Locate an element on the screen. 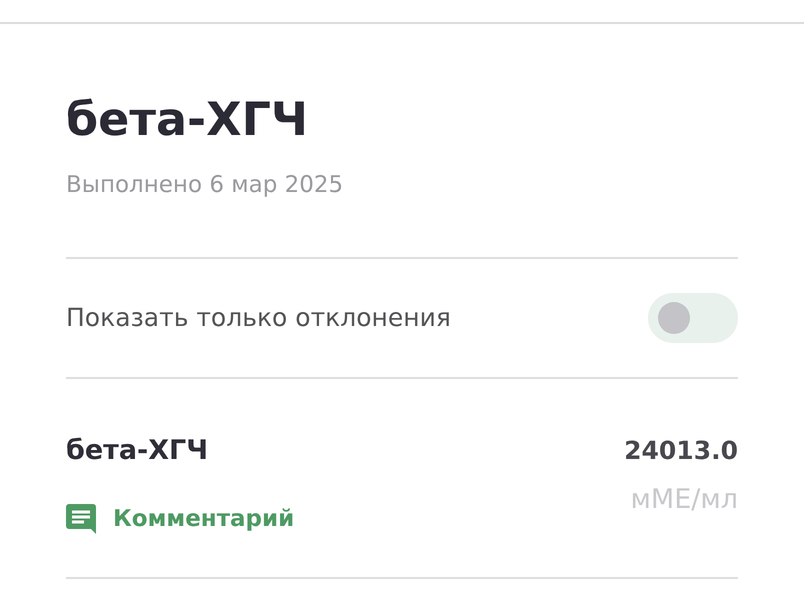 This screenshot has width=804, height=600. completed-date: Выполнено 6 мар 2025 is located at coordinates (205, 185).